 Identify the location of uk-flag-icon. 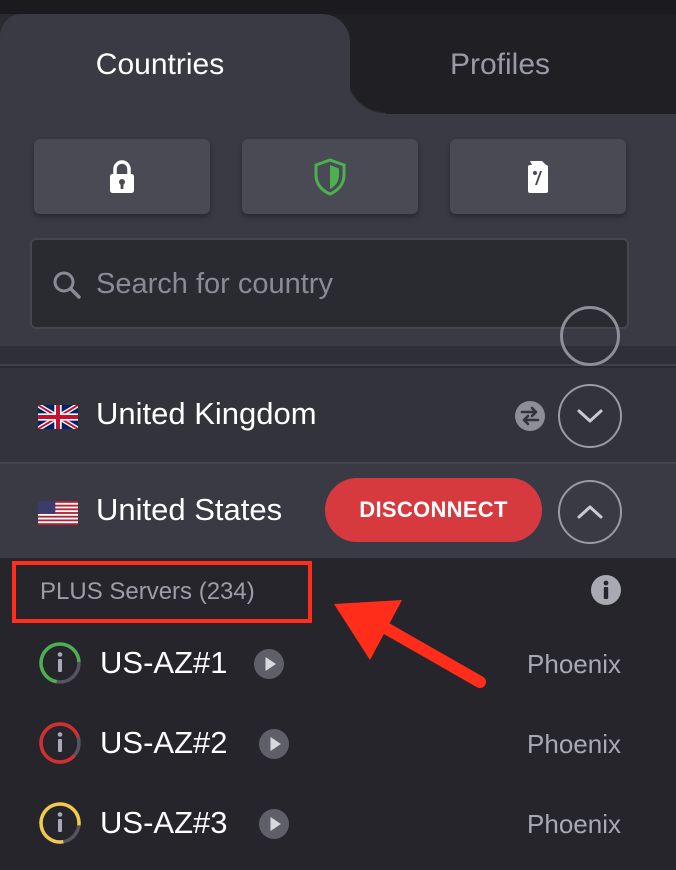
(58, 417).